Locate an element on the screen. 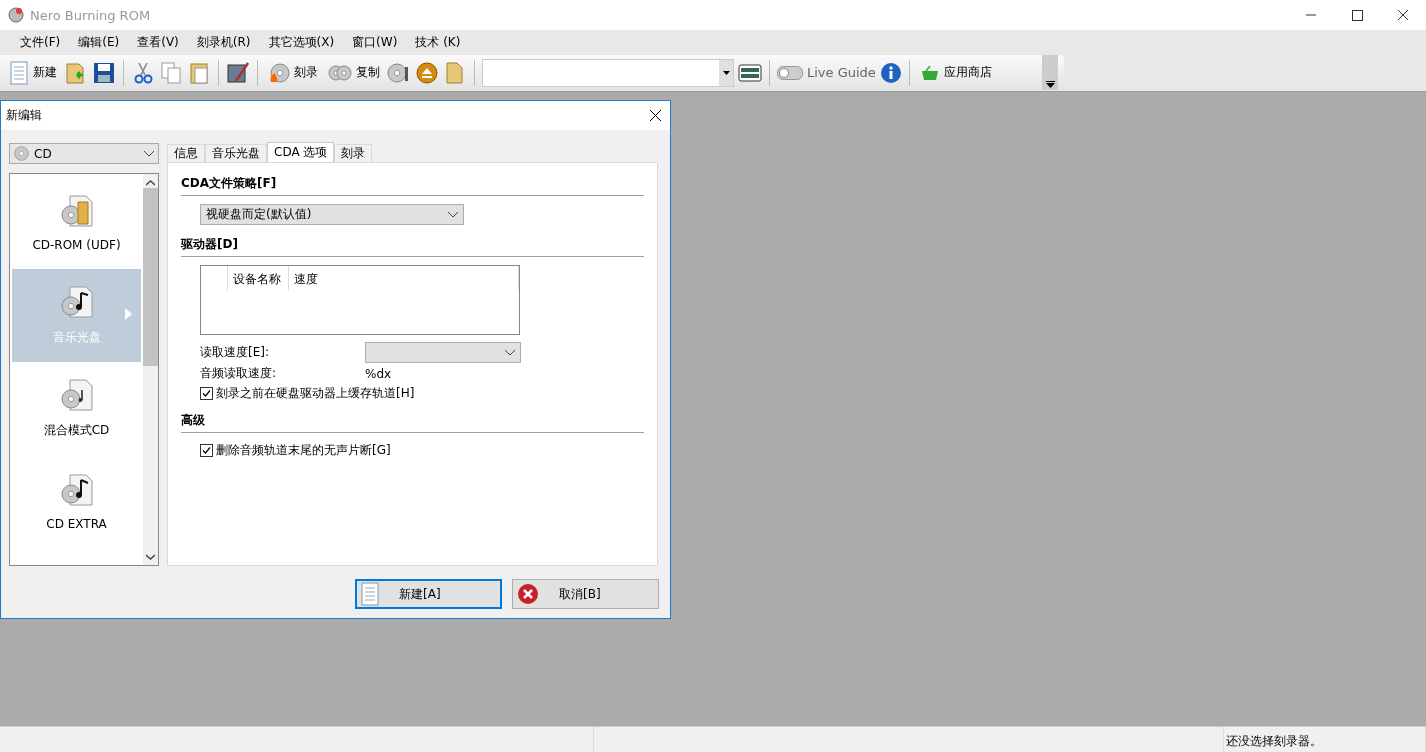 The width and height of the screenshot is (1426, 752). column-header: 设备名称 is located at coordinates (258, 278).